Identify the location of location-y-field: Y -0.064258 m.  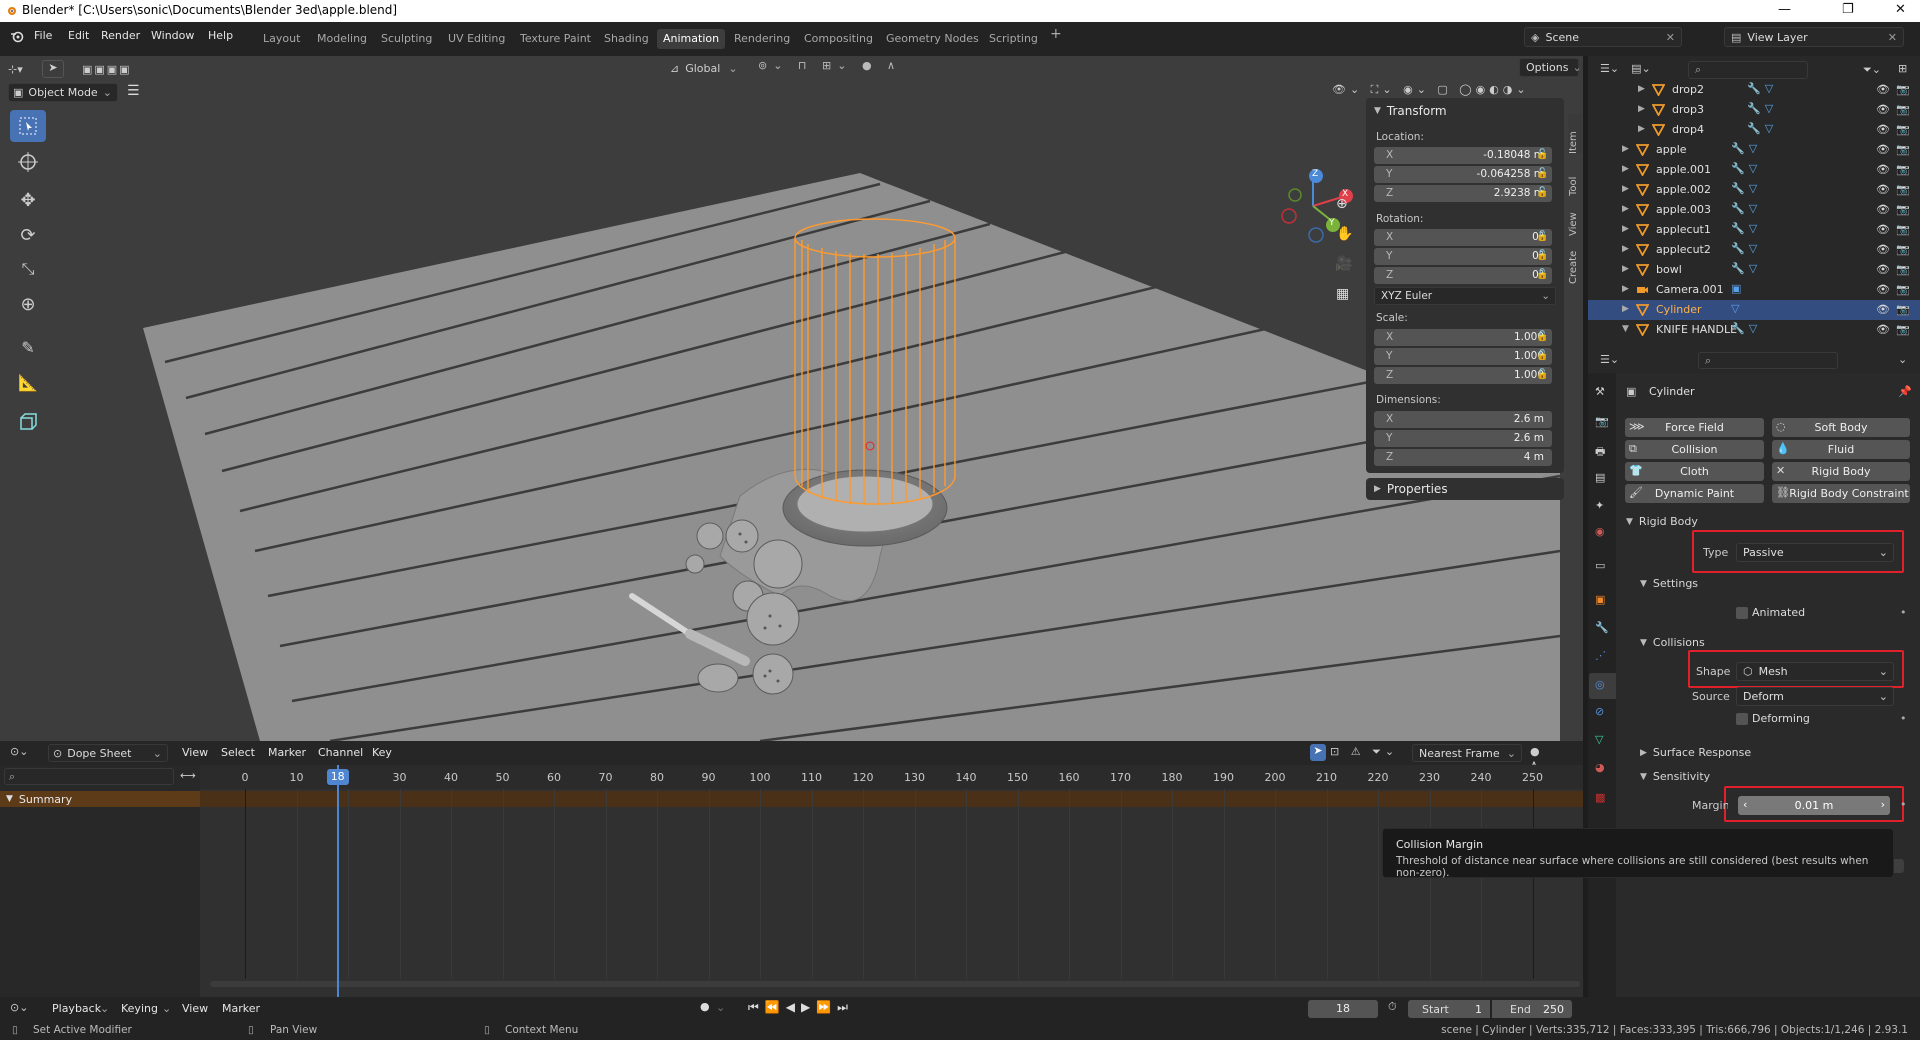
(1463, 174).